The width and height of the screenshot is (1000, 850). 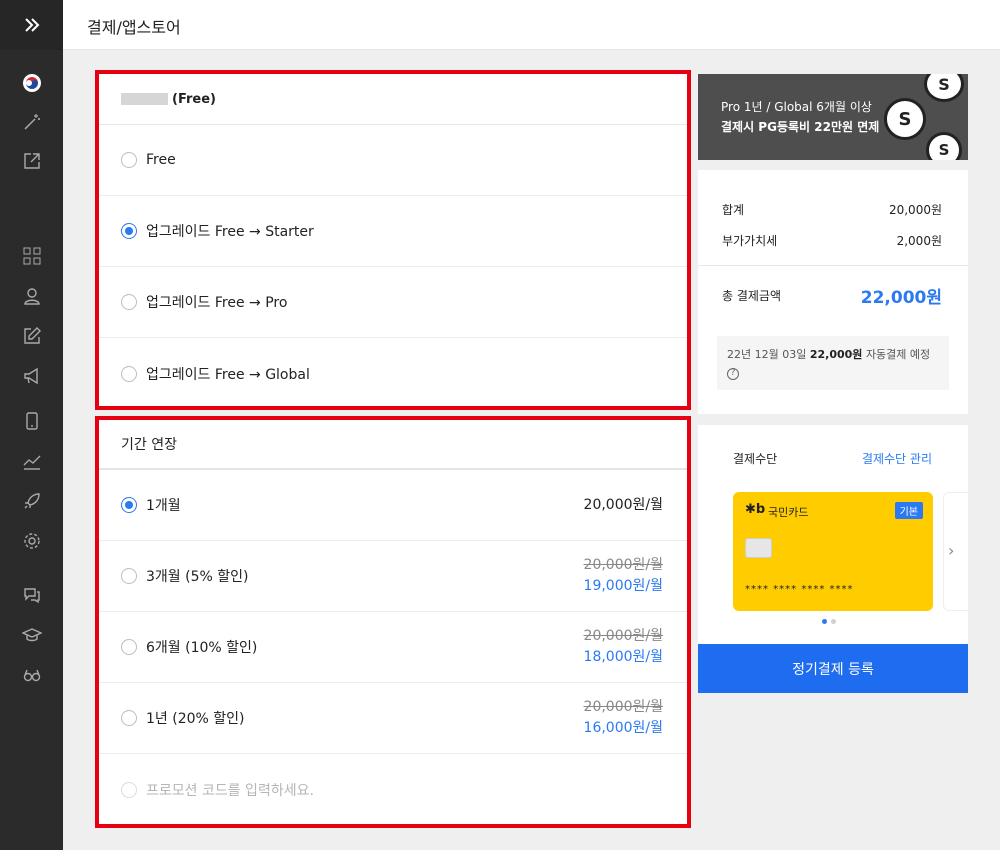 I want to click on notice-date: 22년 12월 03일, so click(x=767, y=354).